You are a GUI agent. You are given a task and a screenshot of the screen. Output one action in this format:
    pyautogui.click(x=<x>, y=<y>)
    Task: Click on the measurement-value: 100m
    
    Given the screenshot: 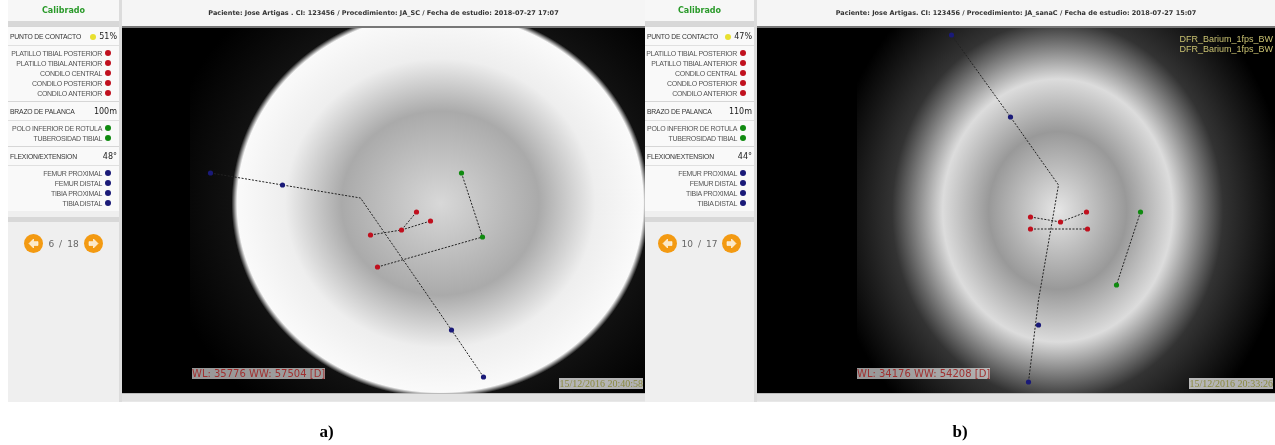 What is the action you would take?
    pyautogui.click(x=105, y=111)
    